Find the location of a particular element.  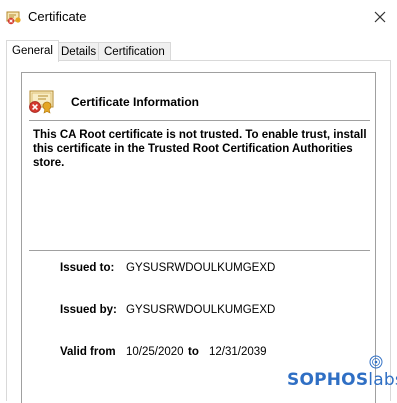

sophoslabs-logo-icon is located at coordinates (376, 362).